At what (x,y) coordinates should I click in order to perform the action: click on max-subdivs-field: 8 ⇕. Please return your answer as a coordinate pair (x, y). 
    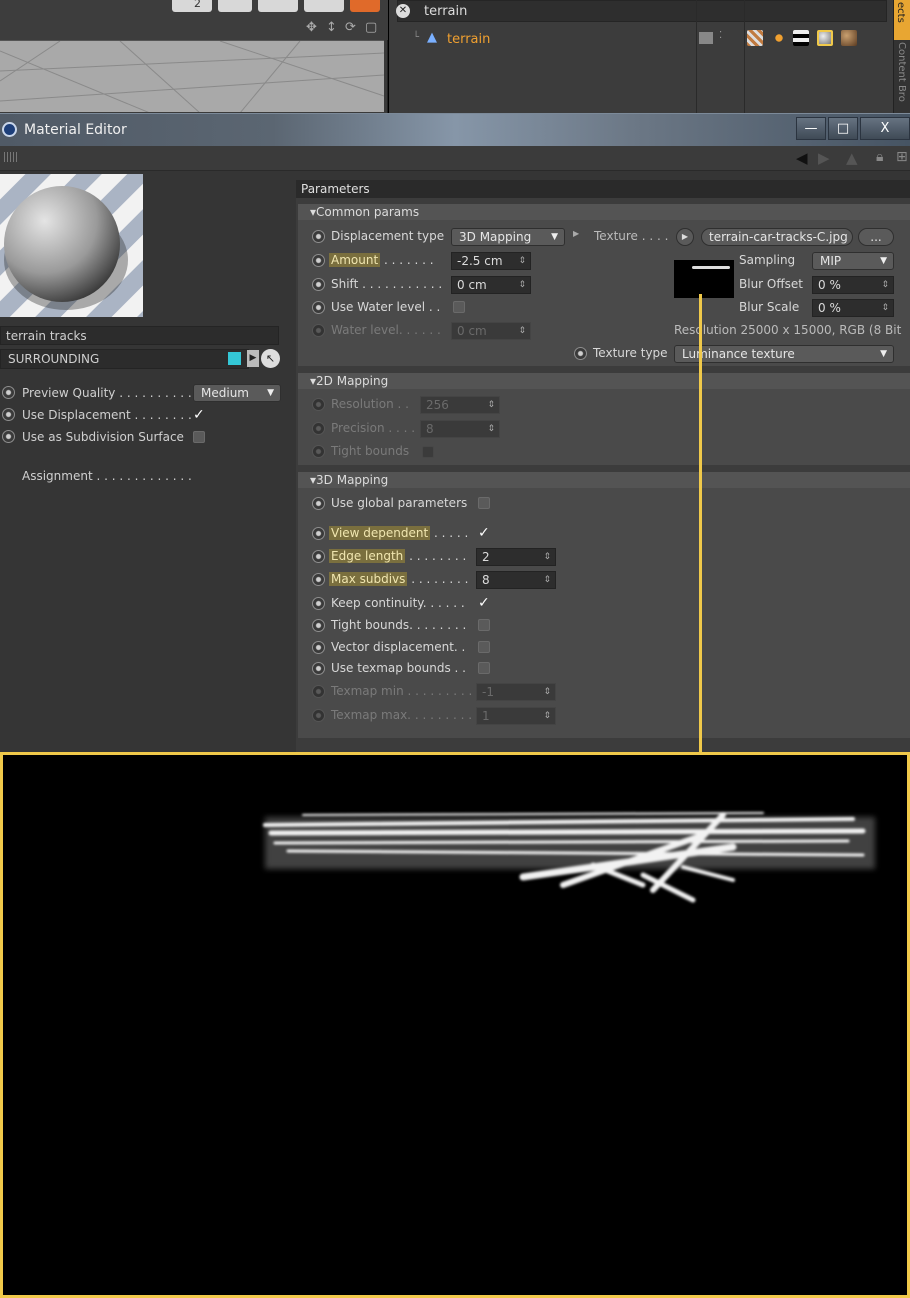
    Looking at the image, I should click on (516, 580).